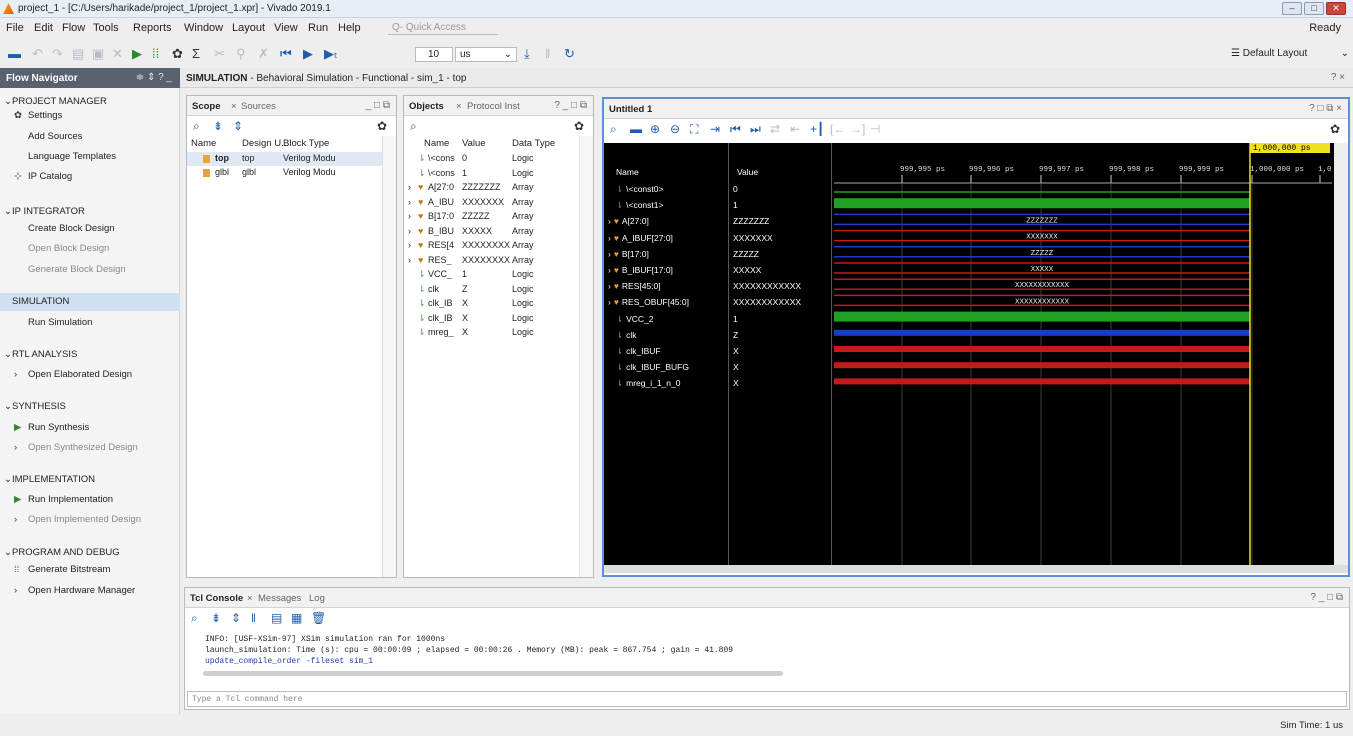 The width and height of the screenshot is (1353, 736). Describe the element at coordinates (1292, 8) in the screenshot. I see `minimize-button: –` at that location.